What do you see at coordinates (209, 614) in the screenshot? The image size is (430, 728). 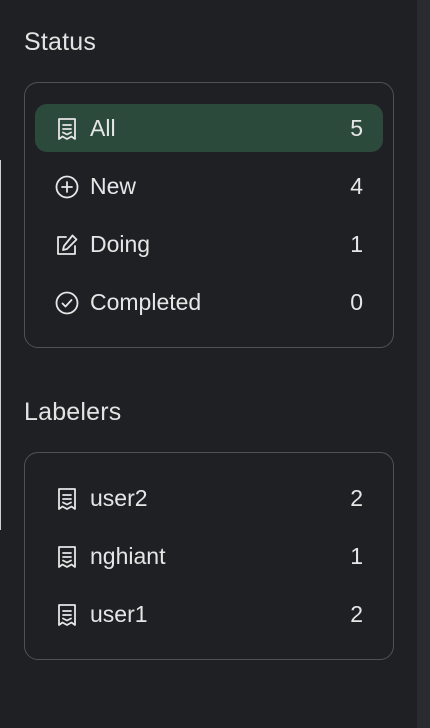 I see `labeler-item-user1: user1 2` at bounding box center [209, 614].